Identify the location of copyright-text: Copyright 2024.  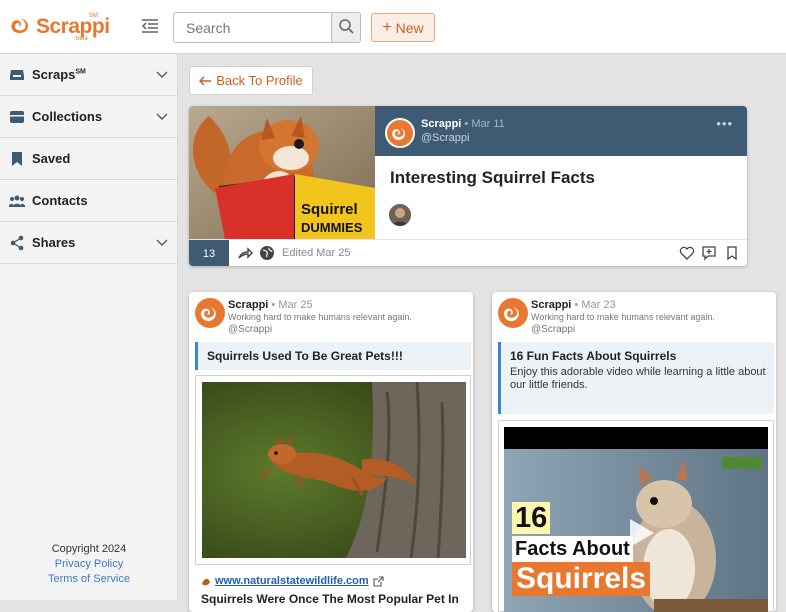
(89, 549).